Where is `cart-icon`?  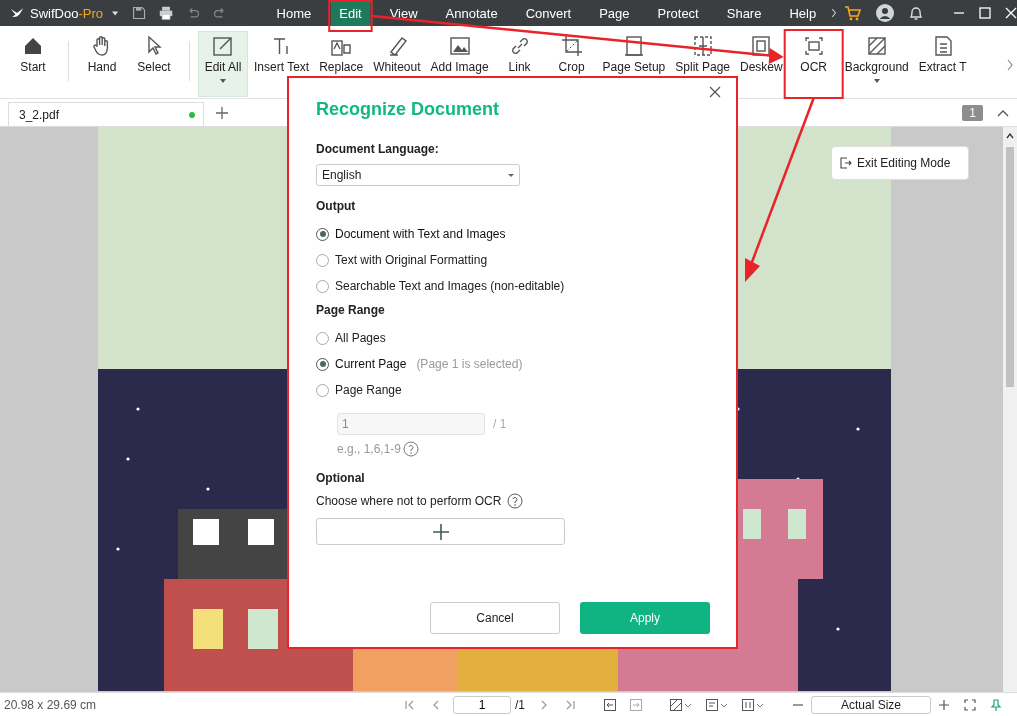
cart-icon is located at coordinates (853, 13).